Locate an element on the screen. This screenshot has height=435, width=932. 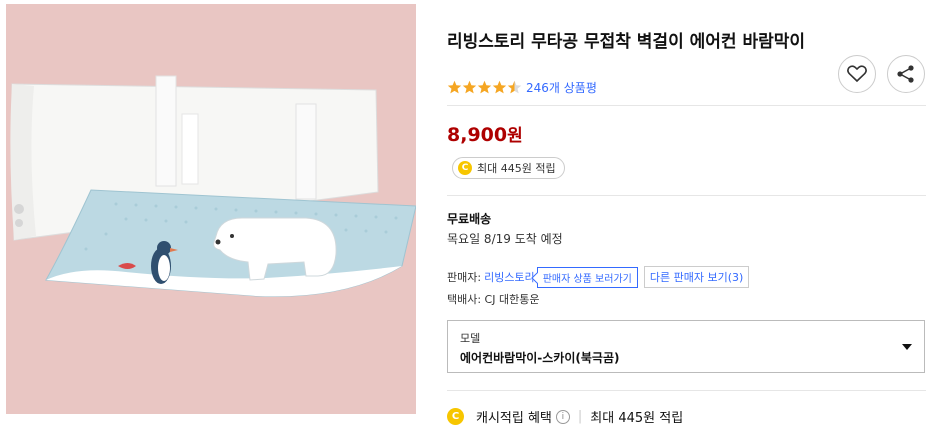
caret-down-icon is located at coordinates (907, 347).